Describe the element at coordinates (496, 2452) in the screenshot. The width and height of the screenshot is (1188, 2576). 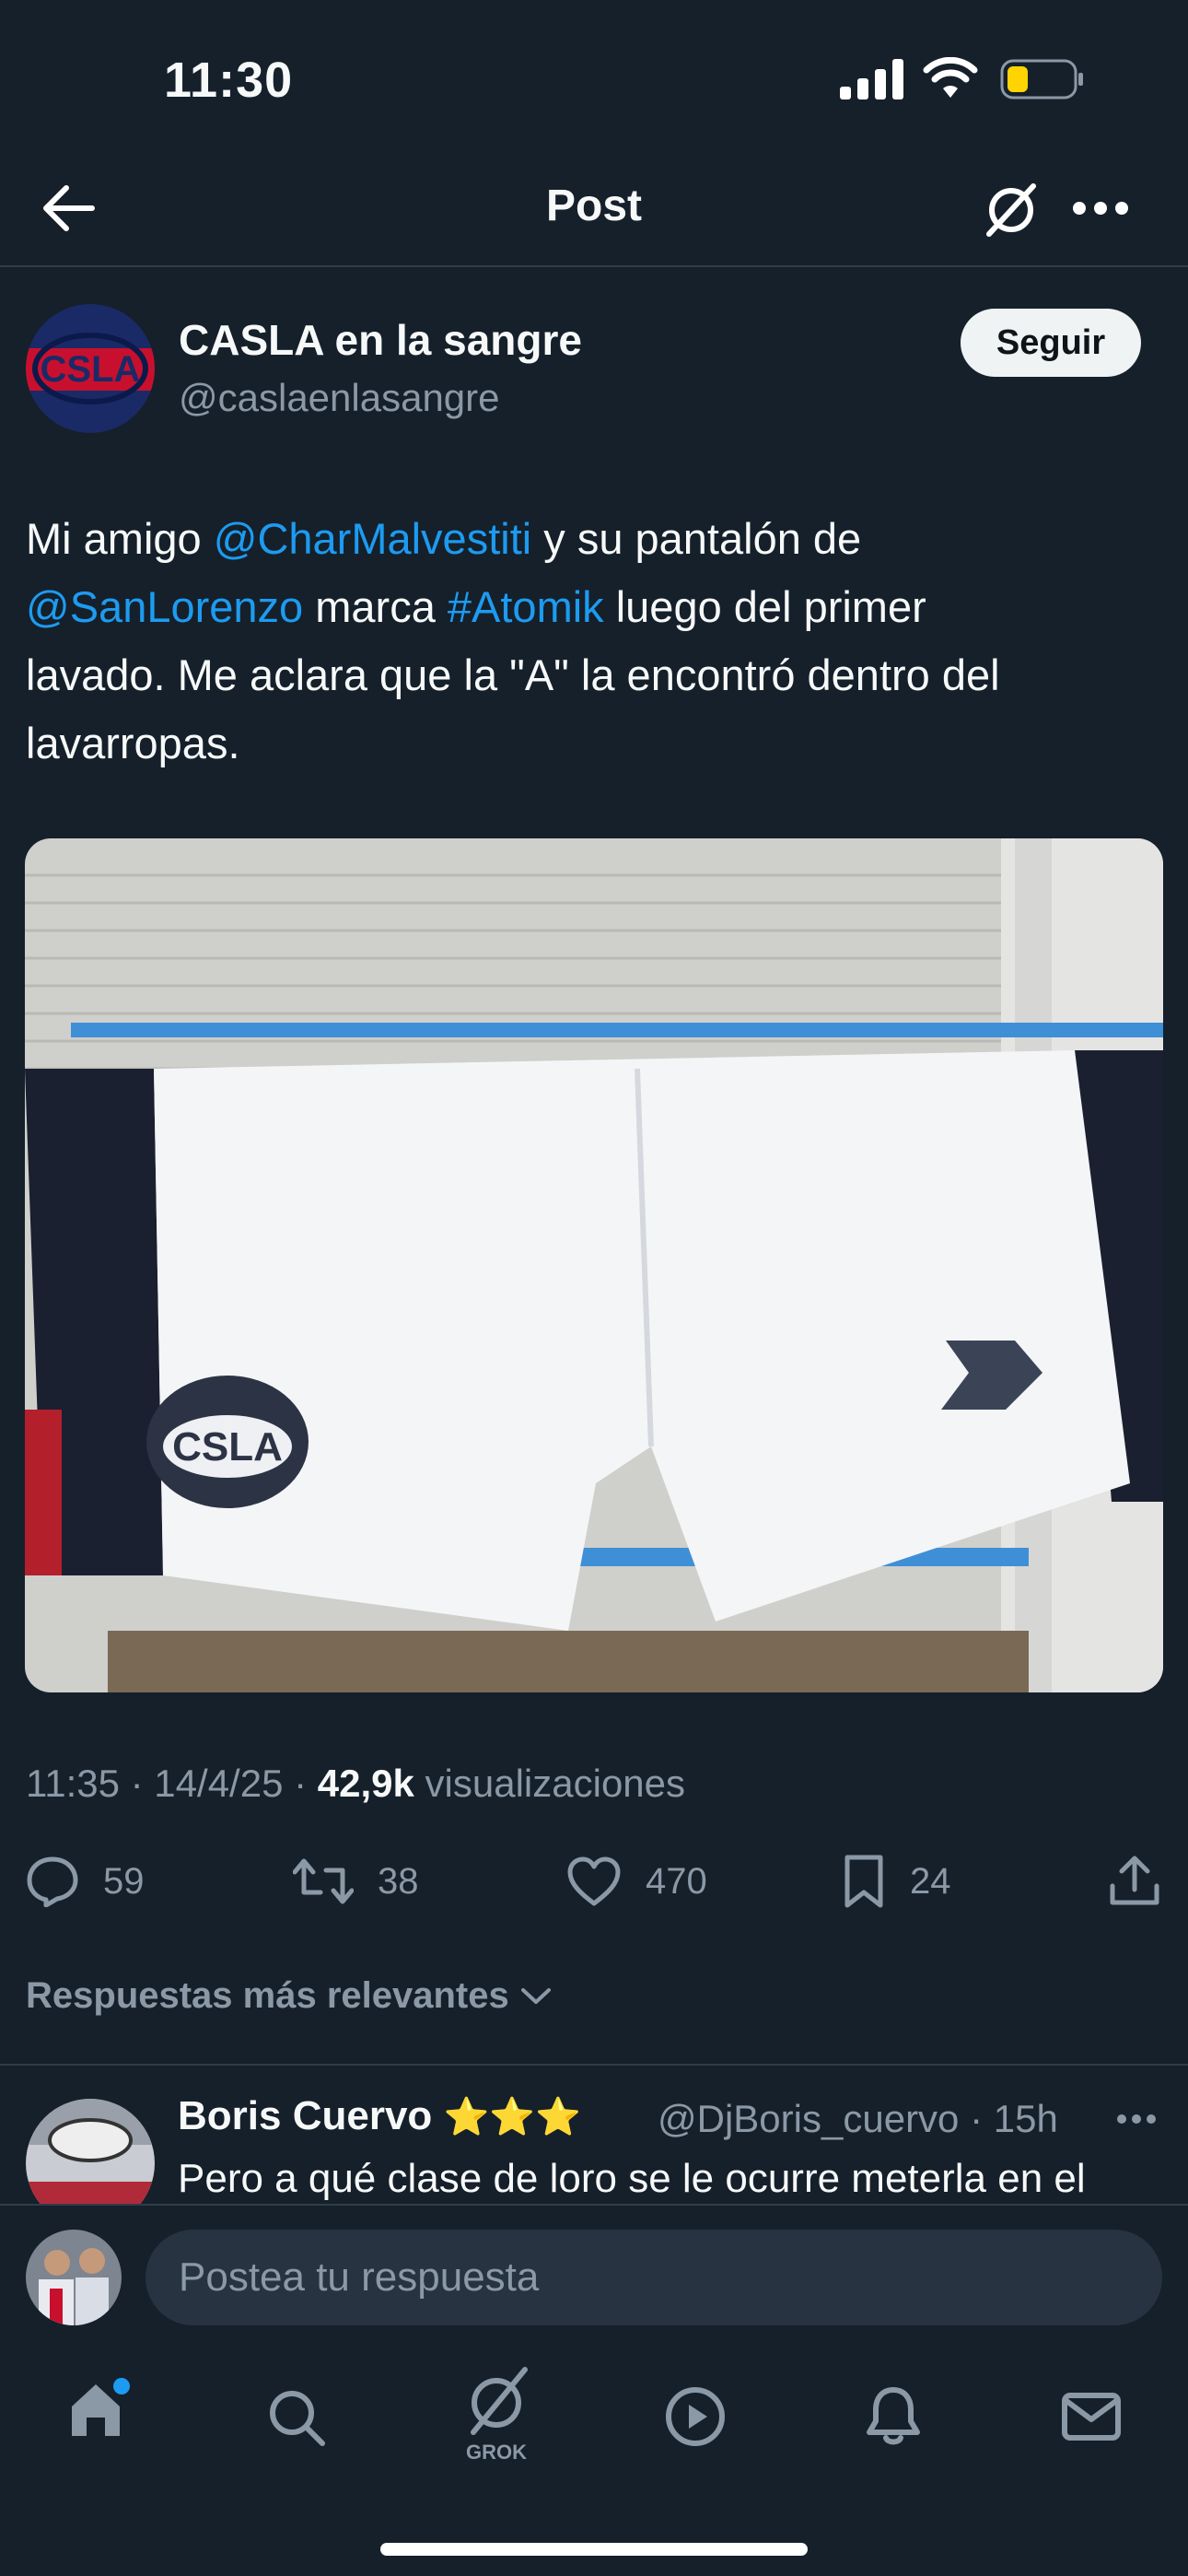
I see `grok-nav-label: GROK` at that location.